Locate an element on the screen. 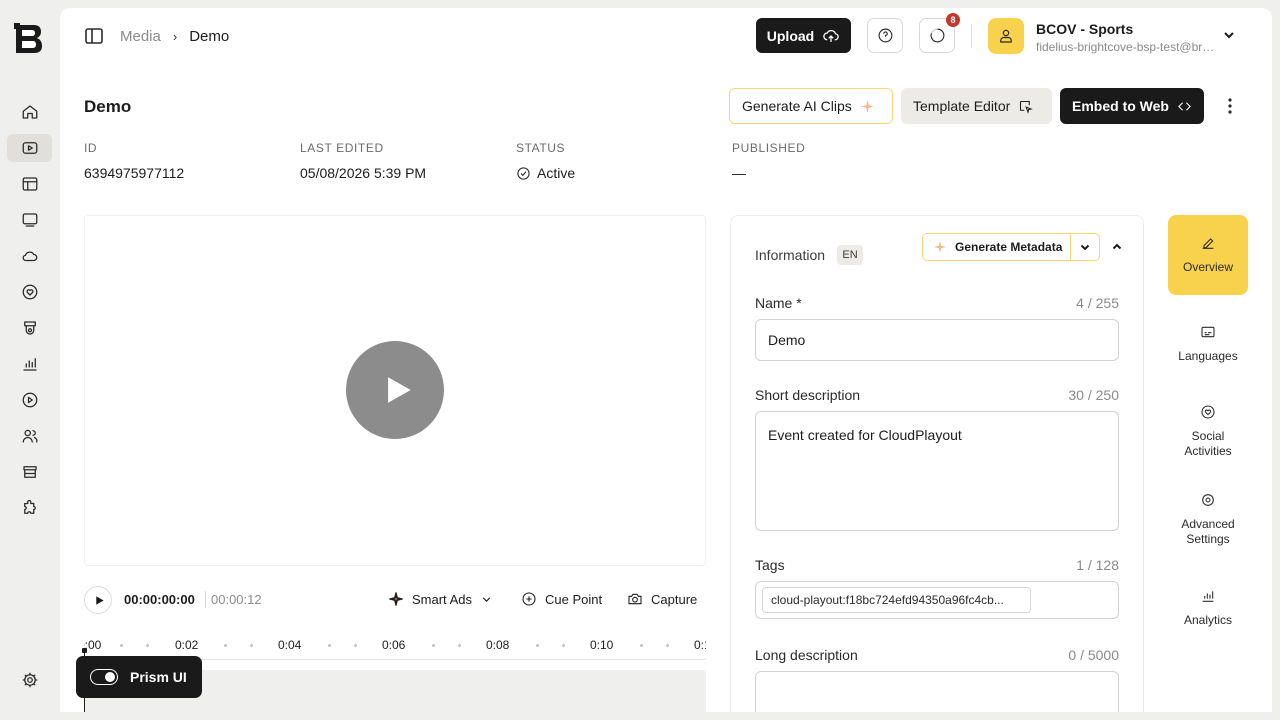  tab-advanced-settings: Advanced Settings is located at coordinates (1208, 519).